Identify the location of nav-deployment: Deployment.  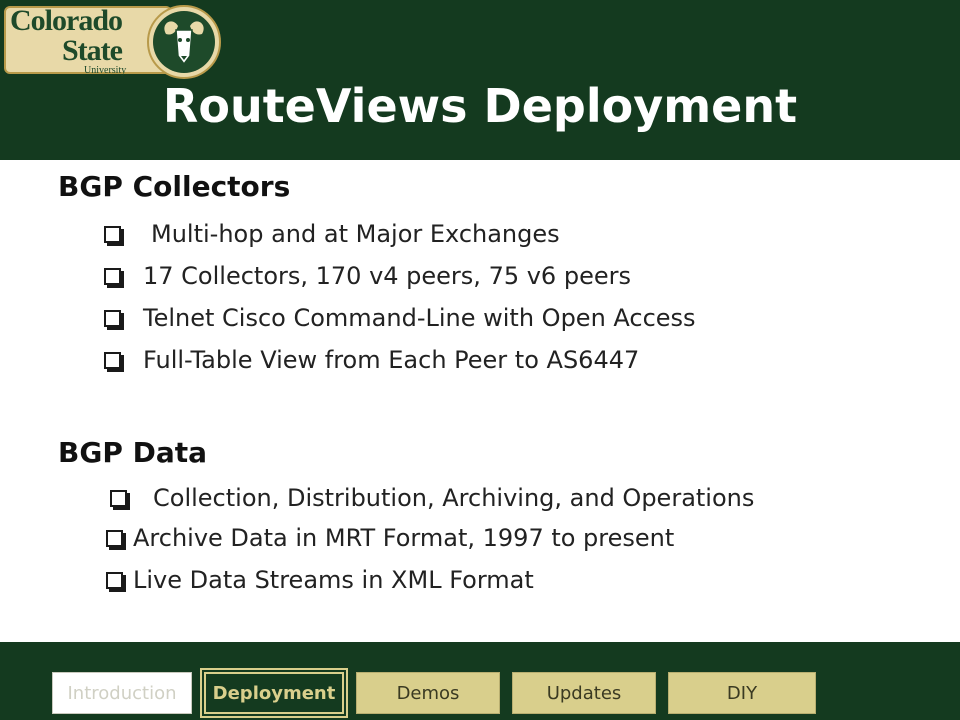
(274, 693).